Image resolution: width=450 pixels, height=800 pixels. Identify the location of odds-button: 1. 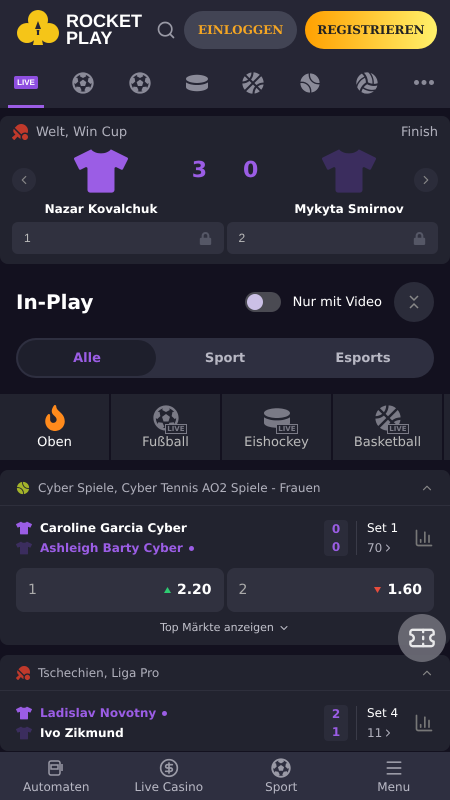
(118, 238).